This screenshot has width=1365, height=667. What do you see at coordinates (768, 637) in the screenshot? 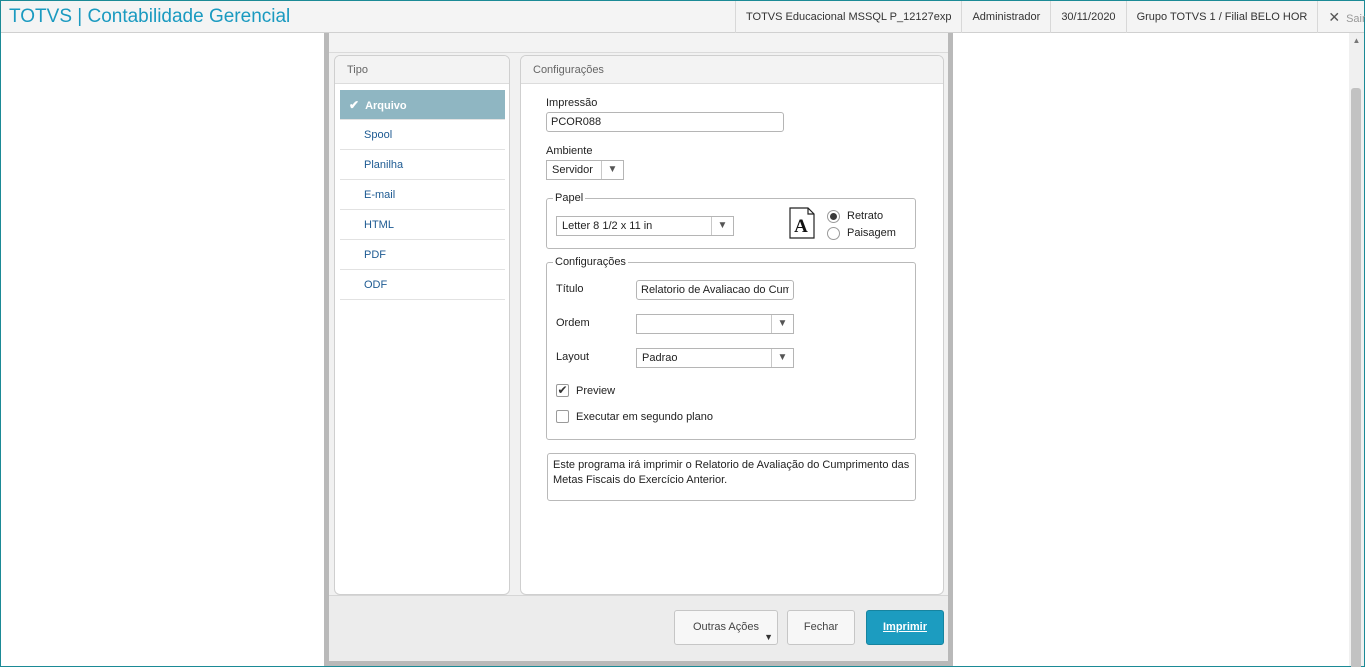
I see `caret-down-icon: ▼` at bounding box center [768, 637].